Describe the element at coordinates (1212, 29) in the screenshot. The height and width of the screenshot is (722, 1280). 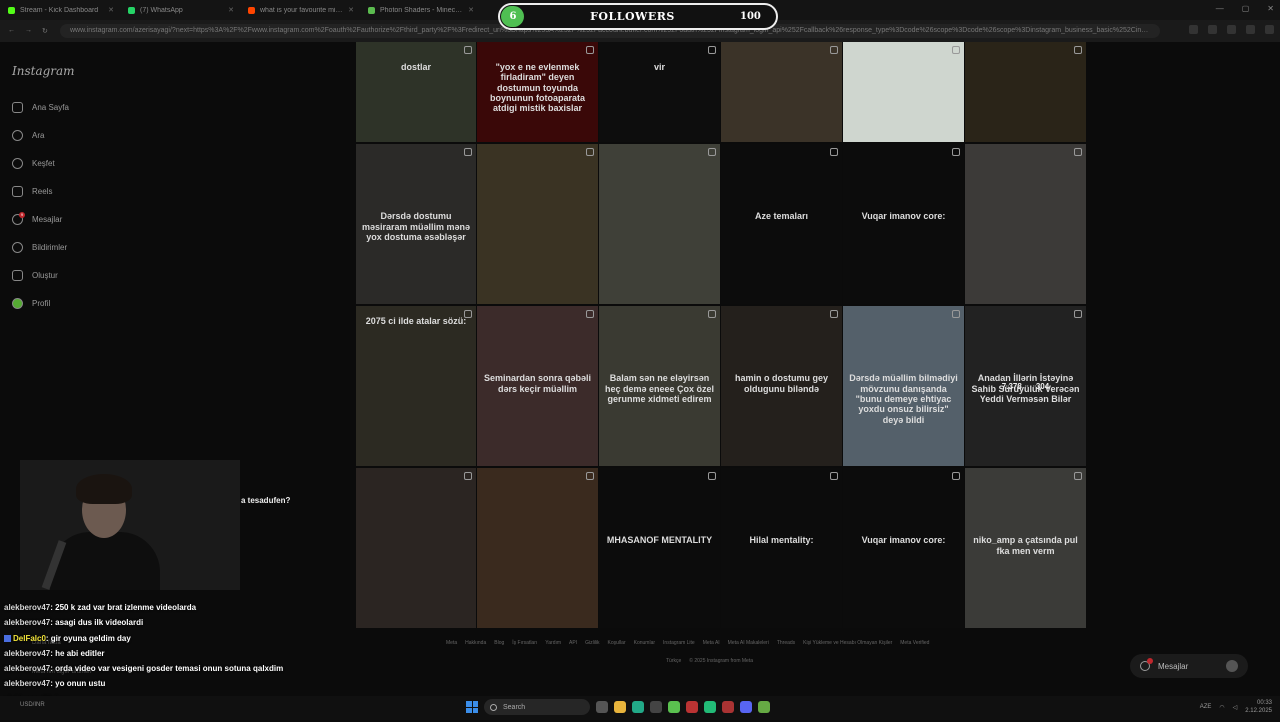
I see `extension-icon` at that location.